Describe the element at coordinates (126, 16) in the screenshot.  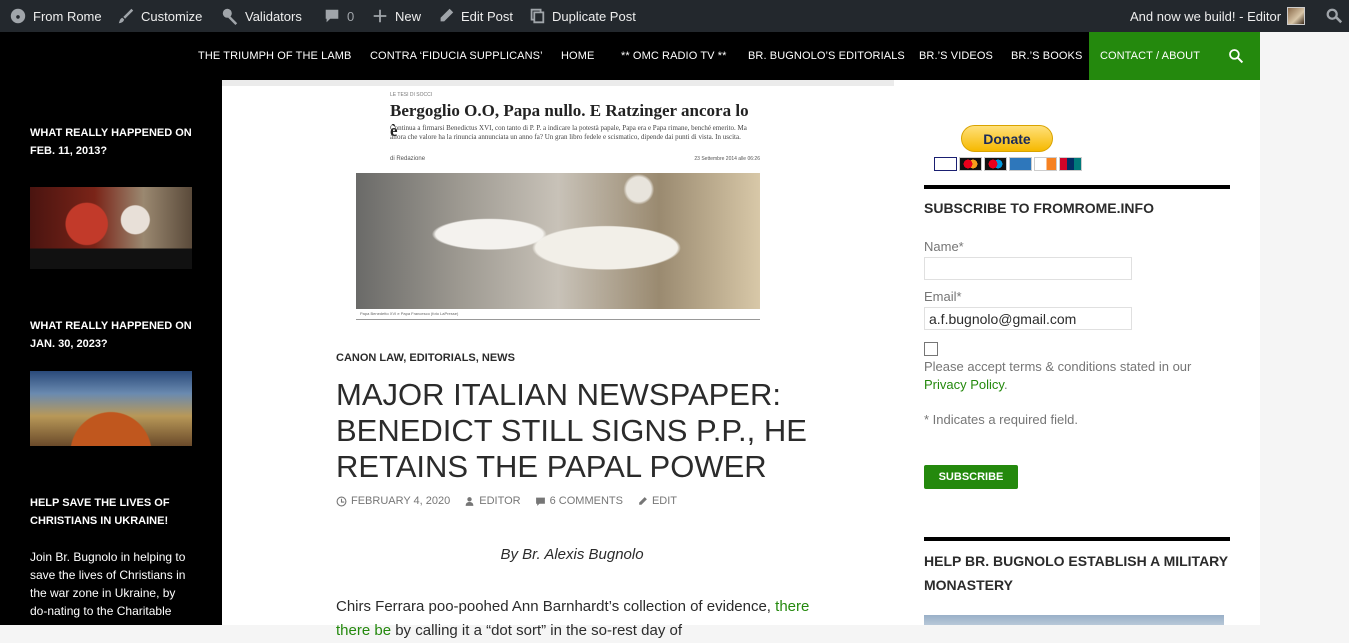
I see `brush-icon` at that location.